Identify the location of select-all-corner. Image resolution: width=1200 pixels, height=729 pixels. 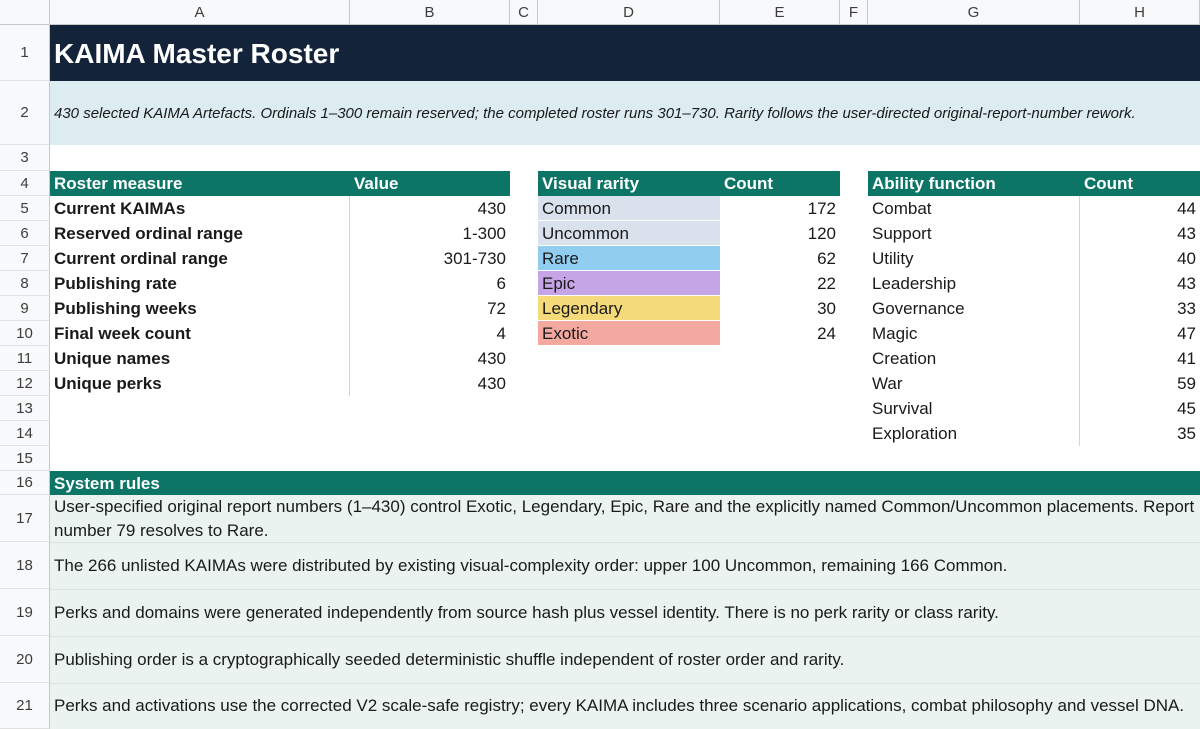
(25, 12).